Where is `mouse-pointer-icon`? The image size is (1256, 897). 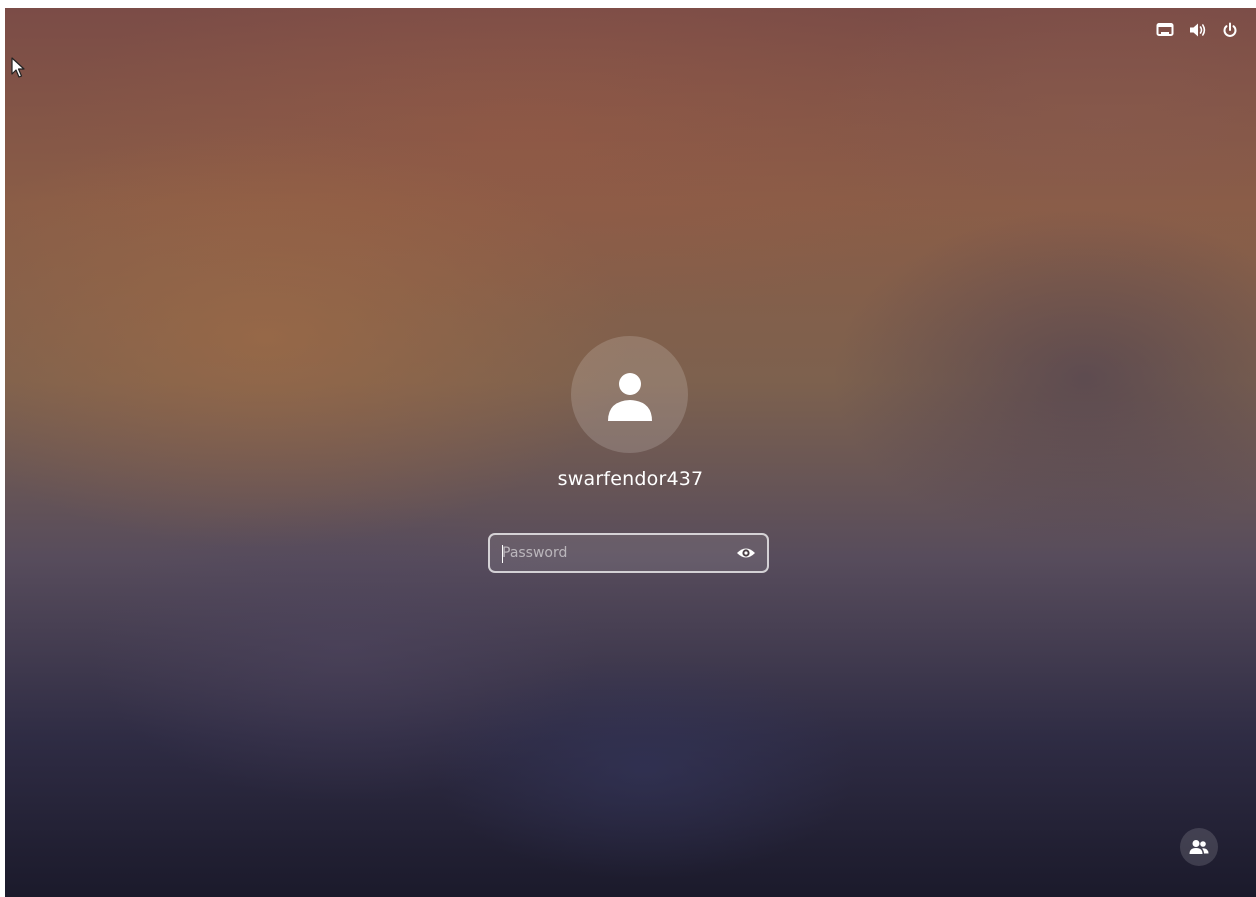
mouse-pointer-icon is located at coordinates (18, 67).